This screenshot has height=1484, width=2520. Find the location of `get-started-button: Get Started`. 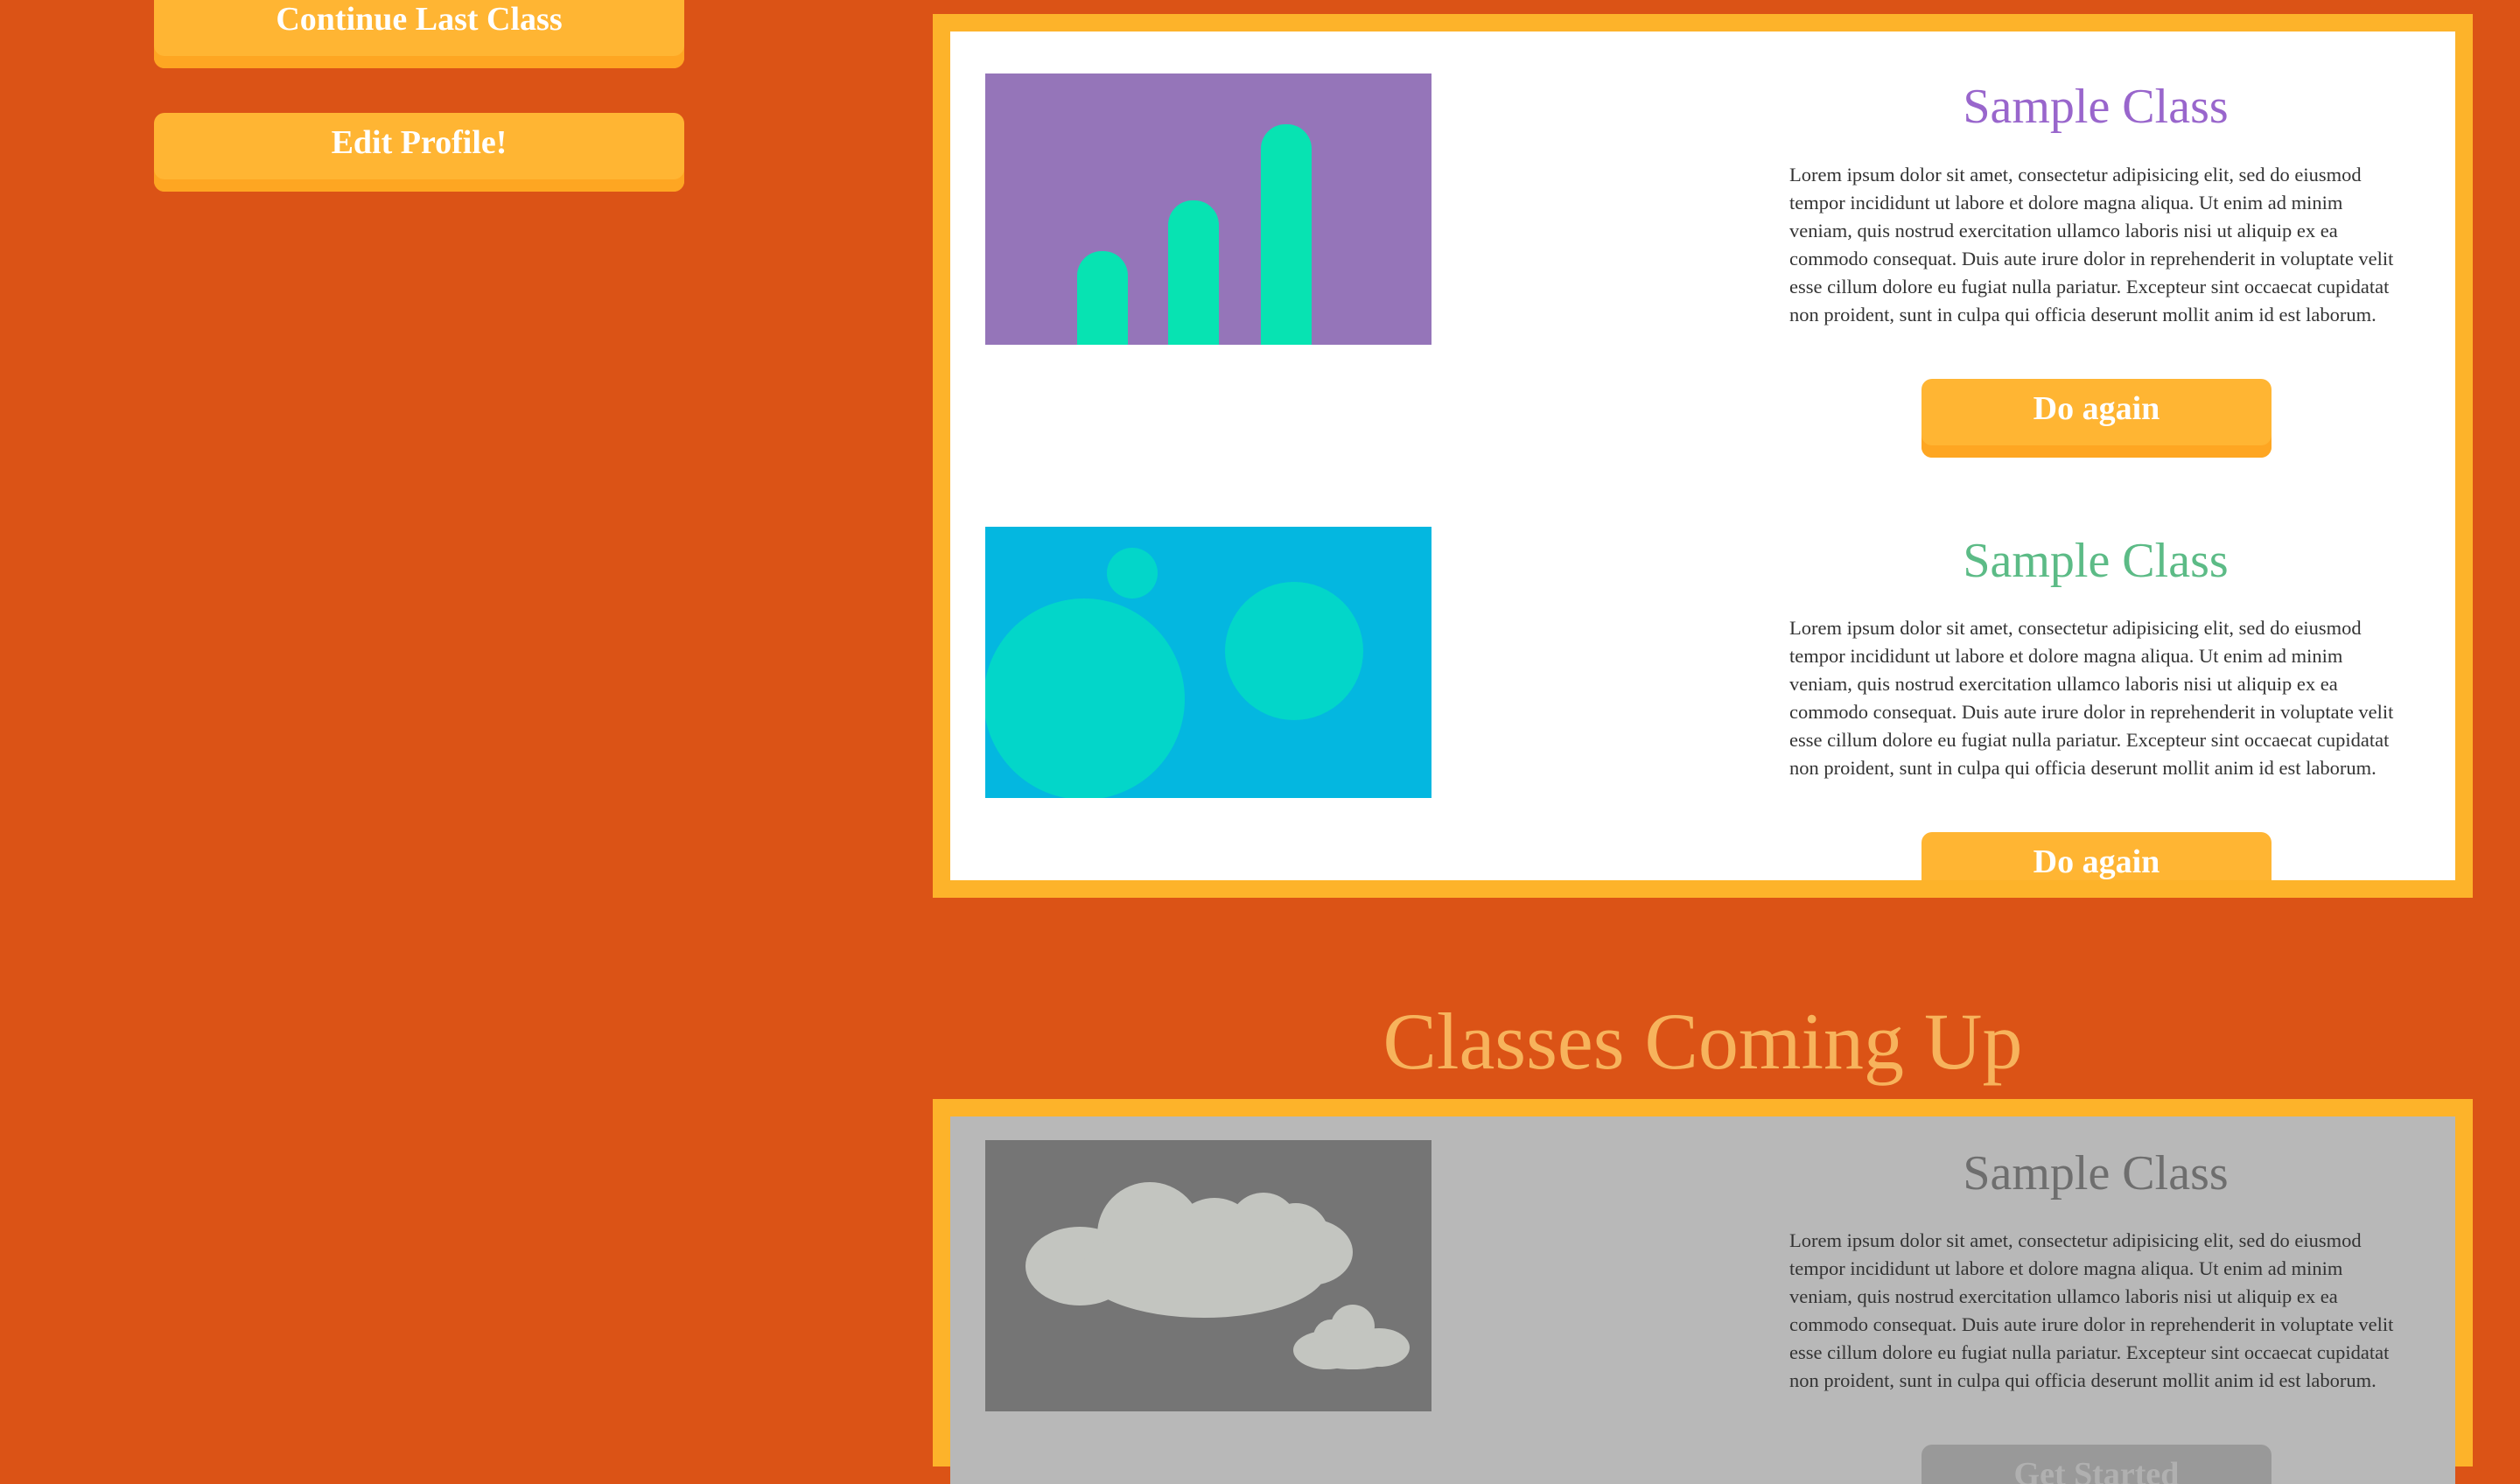

get-started-button: Get Started is located at coordinates (2097, 1464).